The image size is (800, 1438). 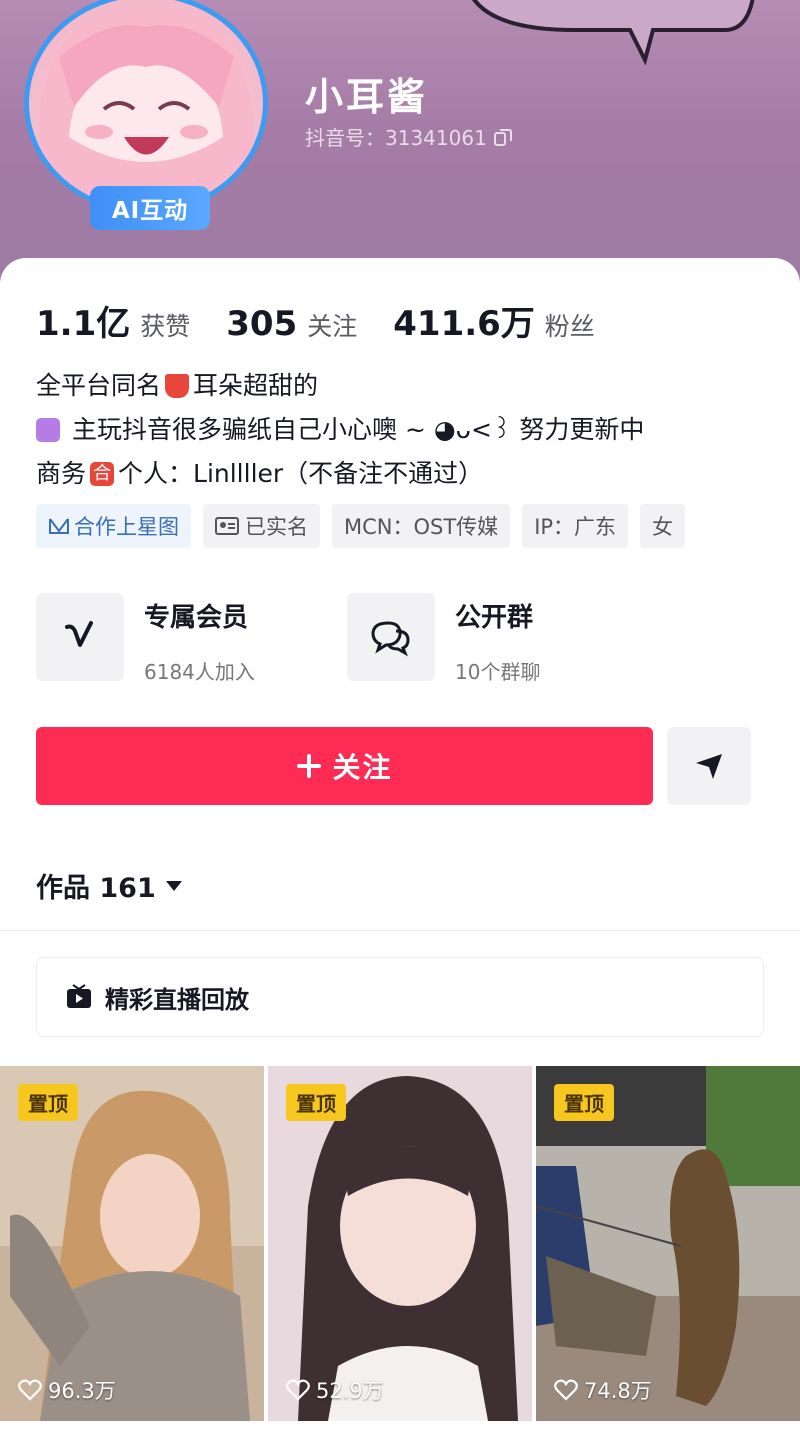 What do you see at coordinates (173, 885) in the screenshot?
I see `caret-down-icon` at bounding box center [173, 885].